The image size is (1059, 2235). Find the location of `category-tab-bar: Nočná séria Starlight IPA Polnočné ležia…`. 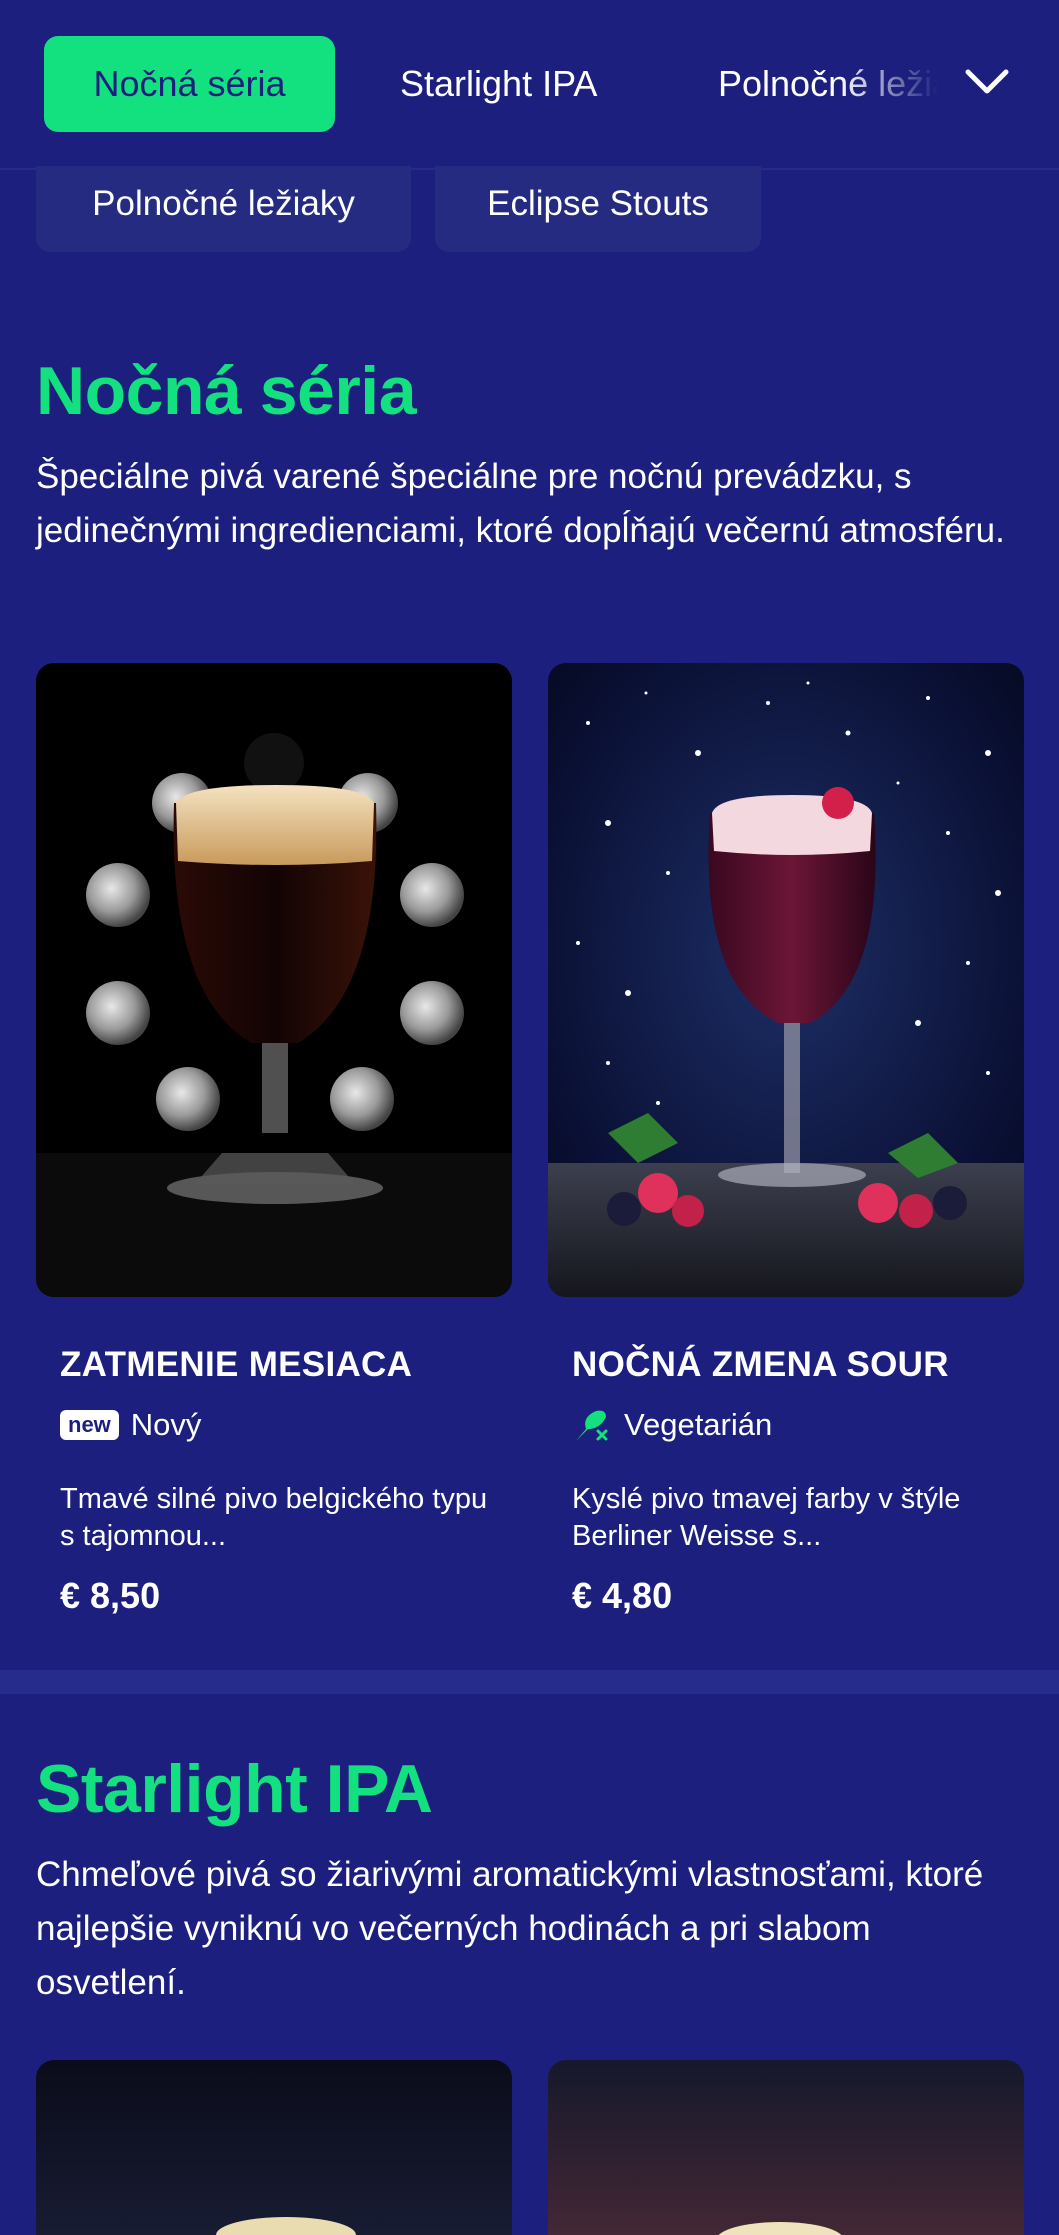

category-tab-bar: Nočná séria Starlight IPA Polnočné ležia… is located at coordinates (529, 85).